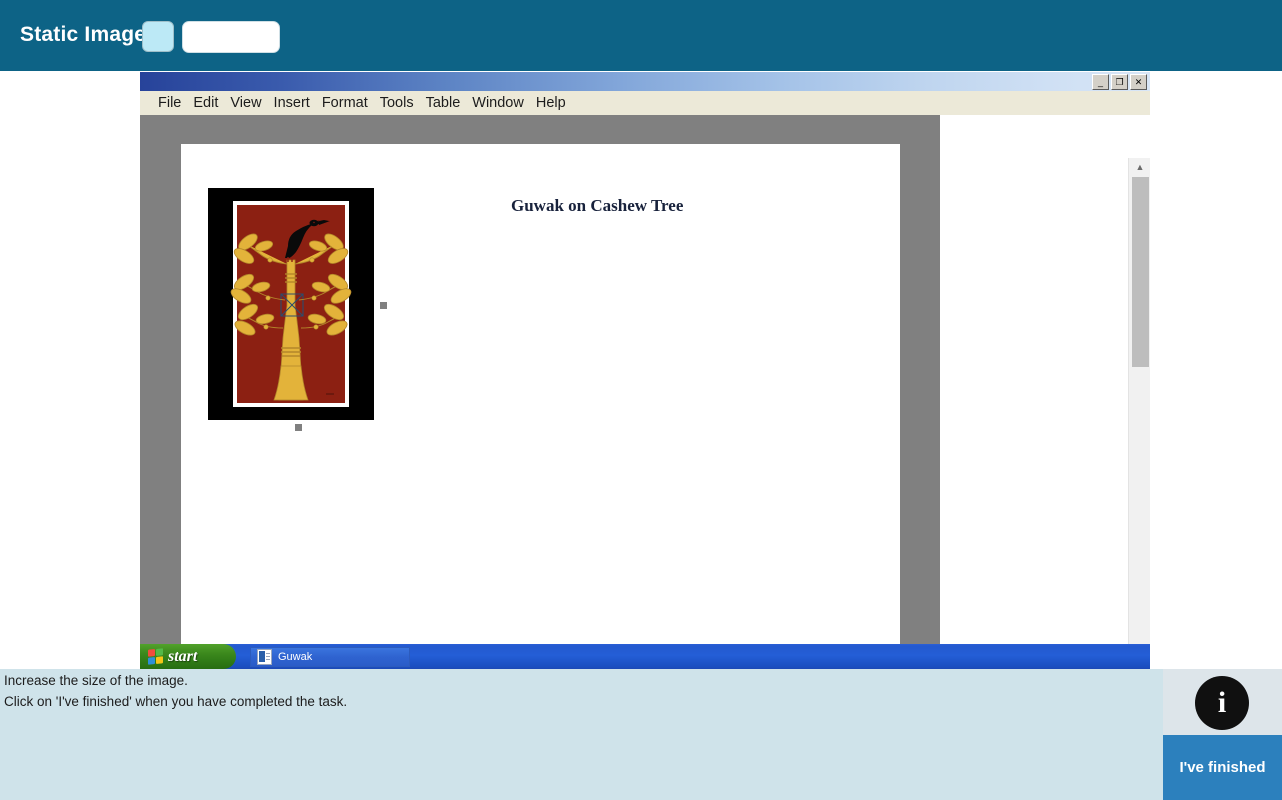 Image resolution: width=1282 pixels, height=800 pixels. What do you see at coordinates (291, 304) in the screenshot?
I see `guwak-cashew-tree-image` at bounding box center [291, 304].